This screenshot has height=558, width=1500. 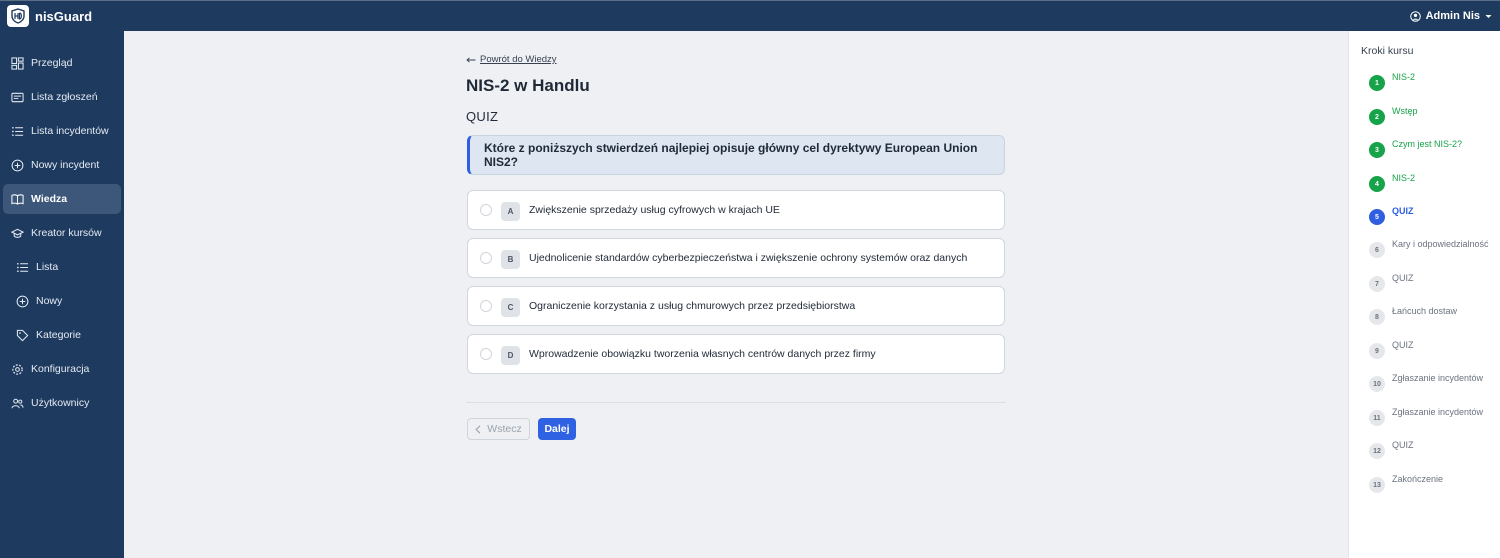 What do you see at coordinates (510, 355) in the screenshot?
I see `option-letter: D` at bounding box center [510, 355].